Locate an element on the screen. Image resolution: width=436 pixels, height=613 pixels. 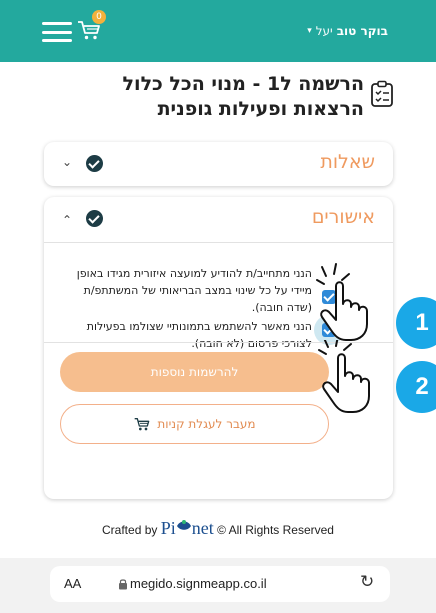
step-2-badge: 2 is located at coordinates (416, 387).